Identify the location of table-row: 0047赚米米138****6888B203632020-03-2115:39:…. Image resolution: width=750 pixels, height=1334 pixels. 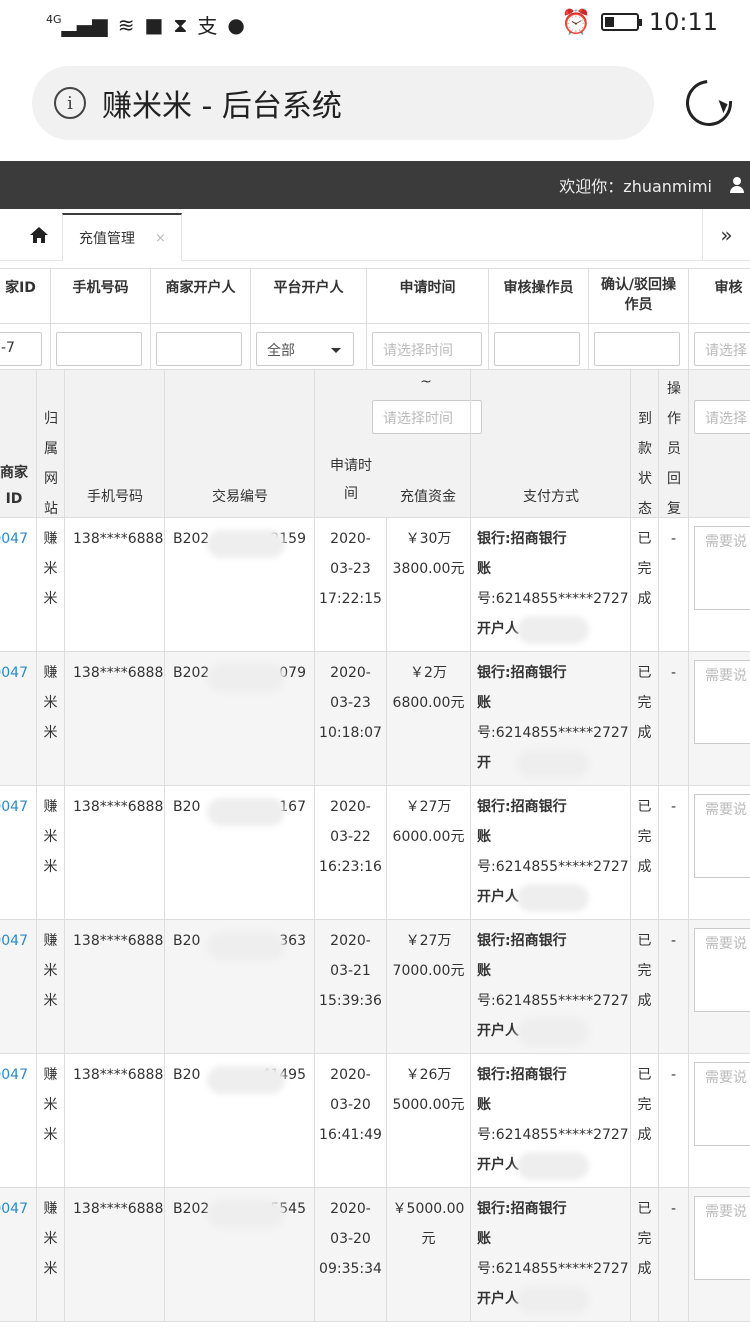
(375, 987).